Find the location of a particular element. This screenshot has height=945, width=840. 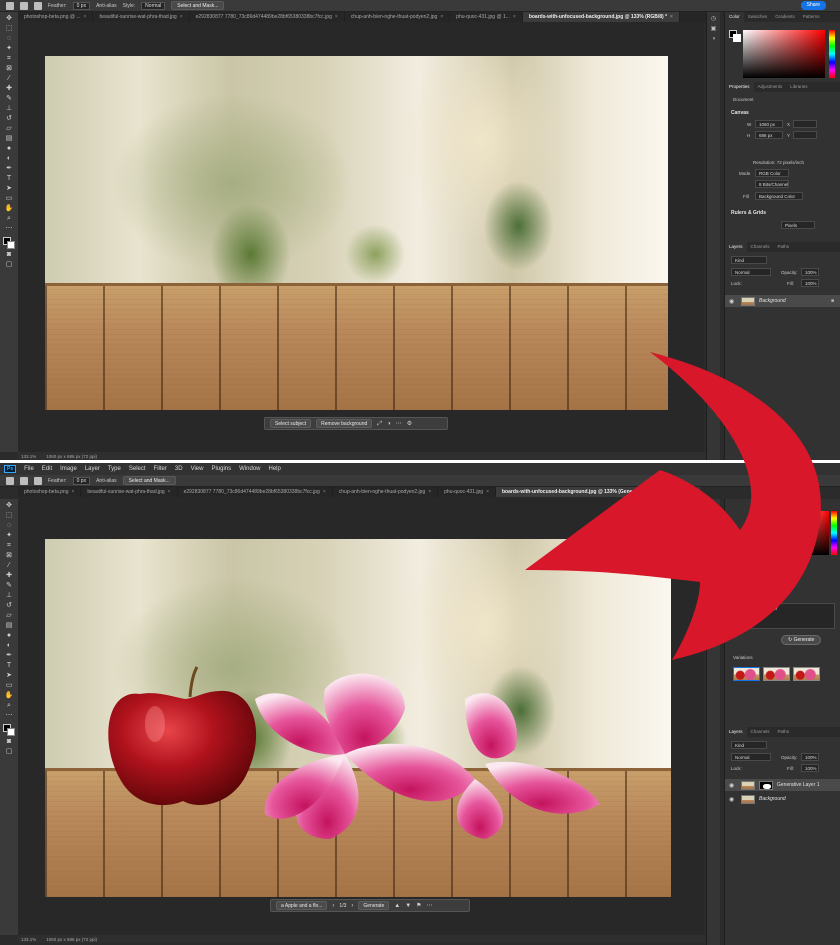

tab-color: Color is located at coordinates (734, 17).